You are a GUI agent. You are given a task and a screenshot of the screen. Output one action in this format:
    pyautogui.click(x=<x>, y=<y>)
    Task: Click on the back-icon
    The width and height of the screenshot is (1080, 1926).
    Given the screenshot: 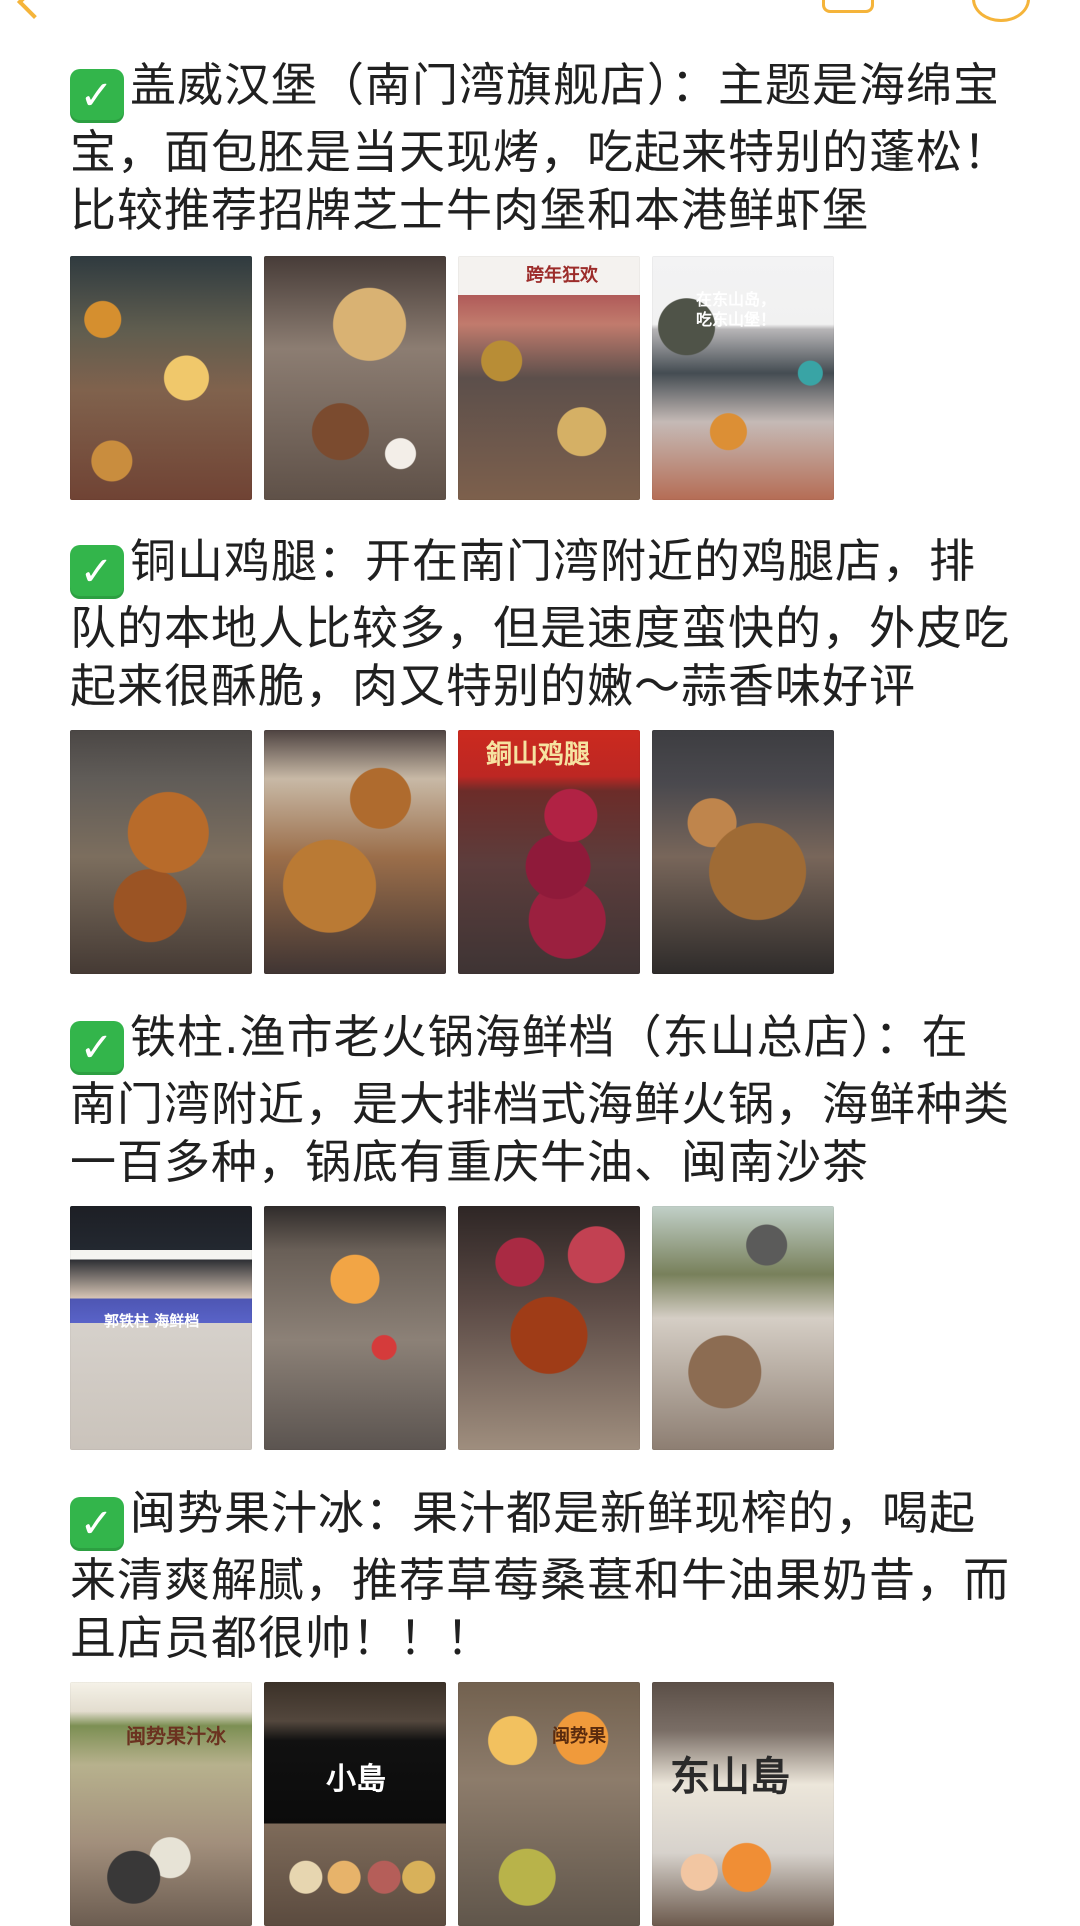 What is the action you would take?
    pyautogui.click(x=34, y=9)
    